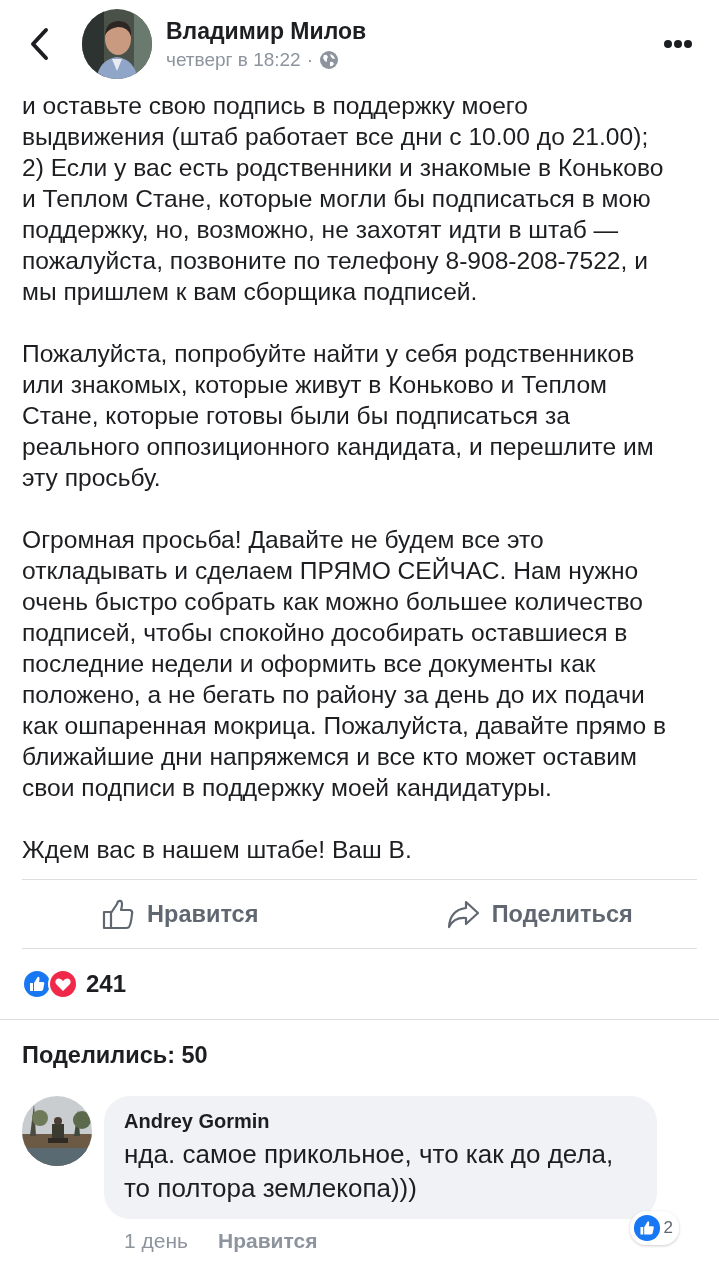 The image size is (719, 1280). What do you see at coordinates (359, 1057) in the screenshot?
I see `shares-count: Поделились: 50` at bounding box center [359, 1057].